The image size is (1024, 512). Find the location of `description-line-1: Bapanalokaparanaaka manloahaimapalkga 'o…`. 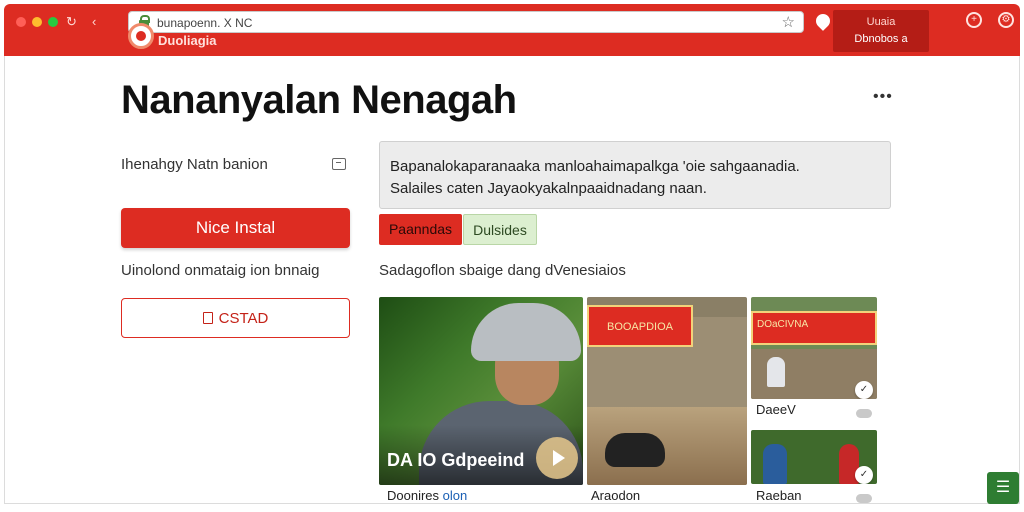

description-line-1: Bapanalokaparanaaka manloahaimapalkga 'o… is located at coordinates (595, 166).